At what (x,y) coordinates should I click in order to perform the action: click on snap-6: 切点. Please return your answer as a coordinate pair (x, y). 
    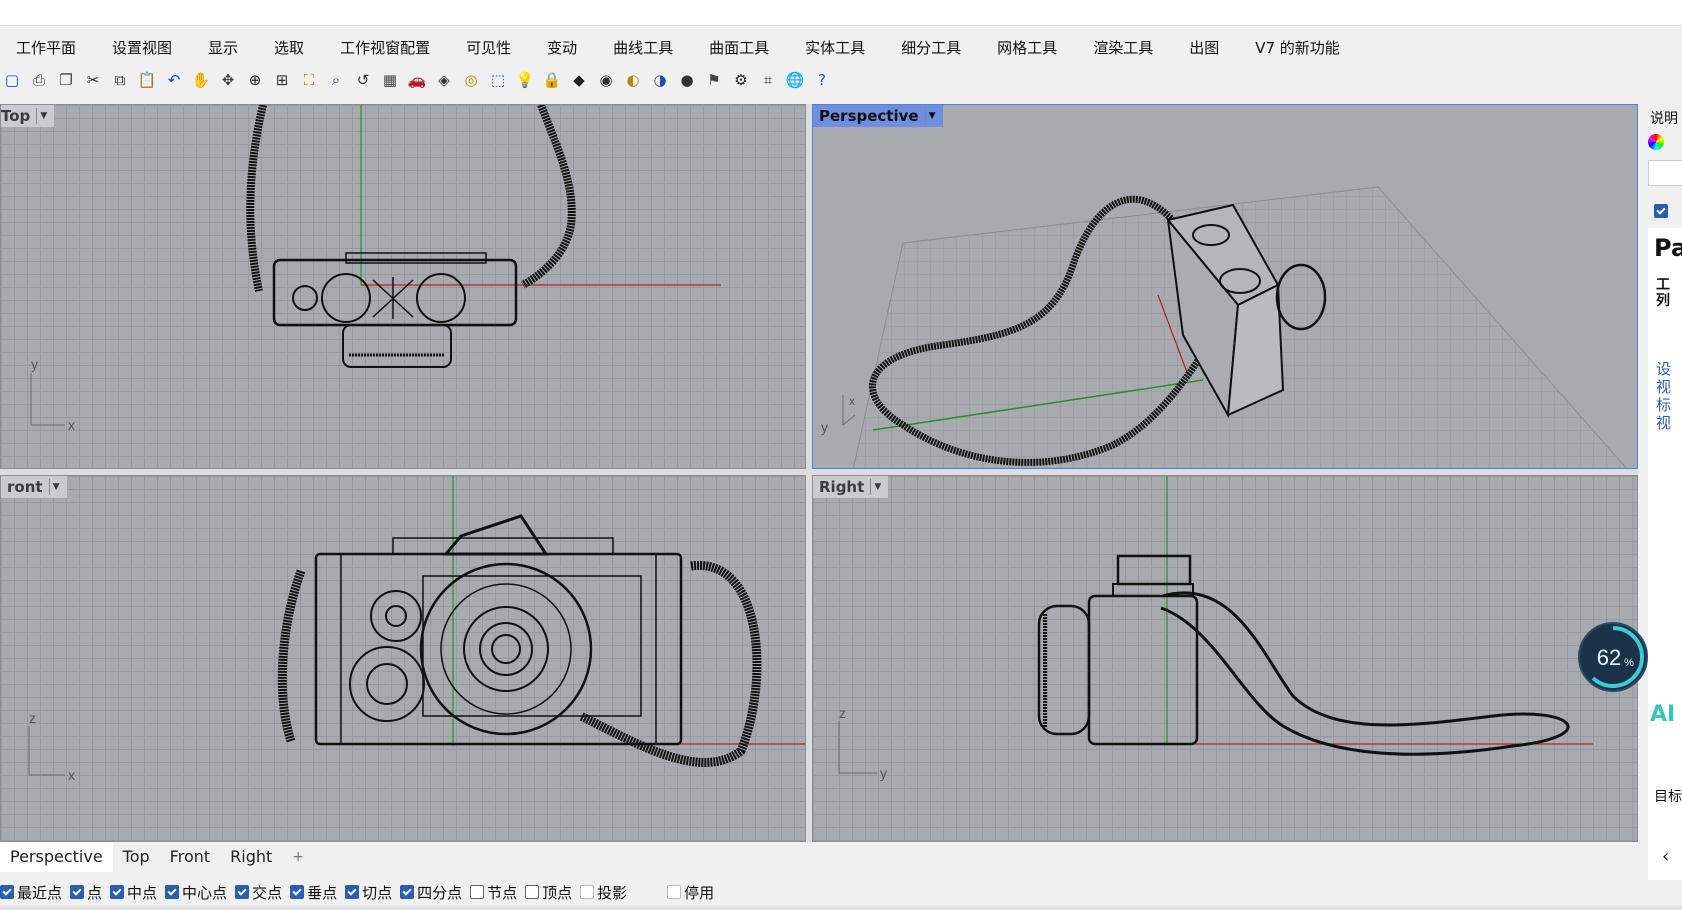
    Looking at the image, I should click on (368, 892).